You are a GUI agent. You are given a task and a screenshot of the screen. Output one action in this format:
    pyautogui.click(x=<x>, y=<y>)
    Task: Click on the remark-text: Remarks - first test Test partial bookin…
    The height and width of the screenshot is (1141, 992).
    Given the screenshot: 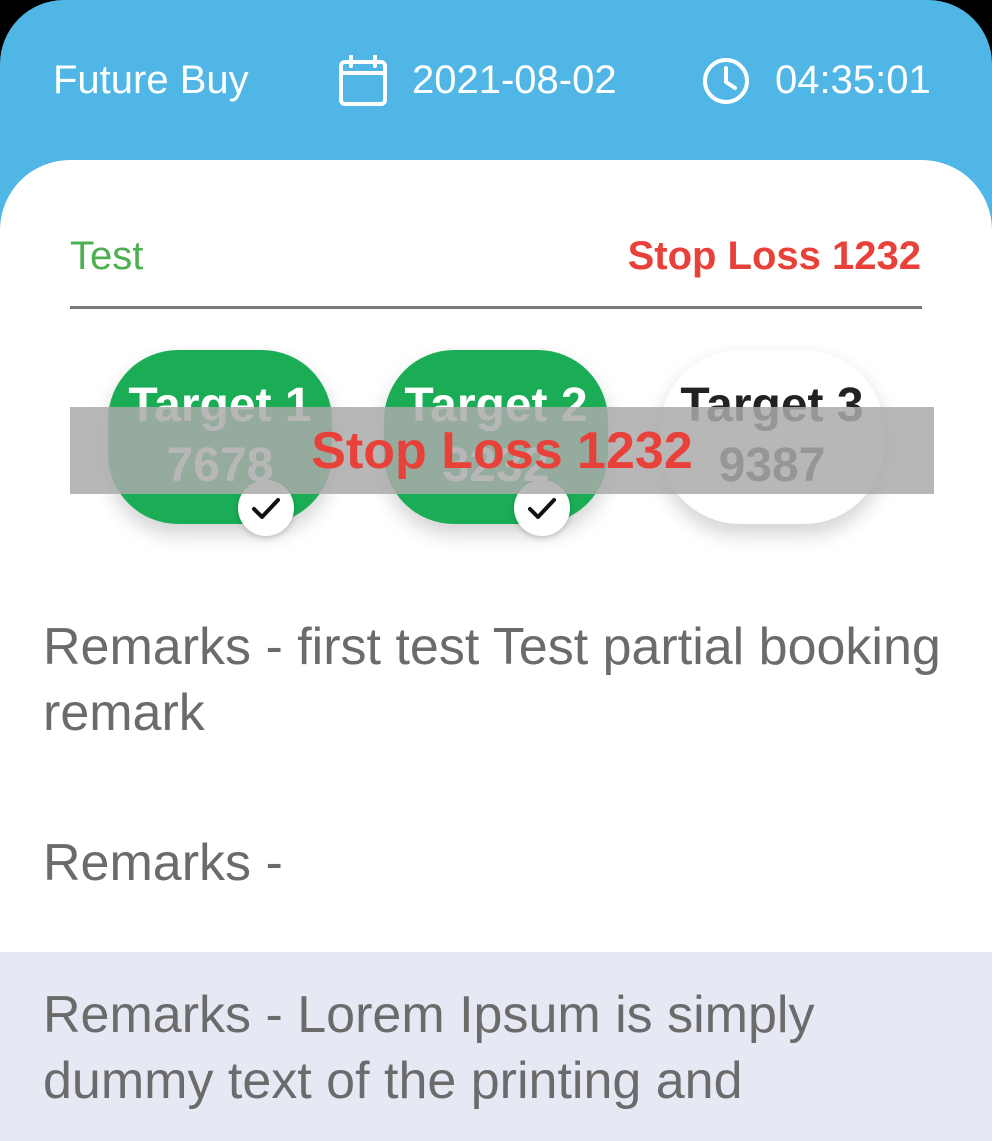 What is the action you would take?
    pyautogui.click(x=492, y=680)
    